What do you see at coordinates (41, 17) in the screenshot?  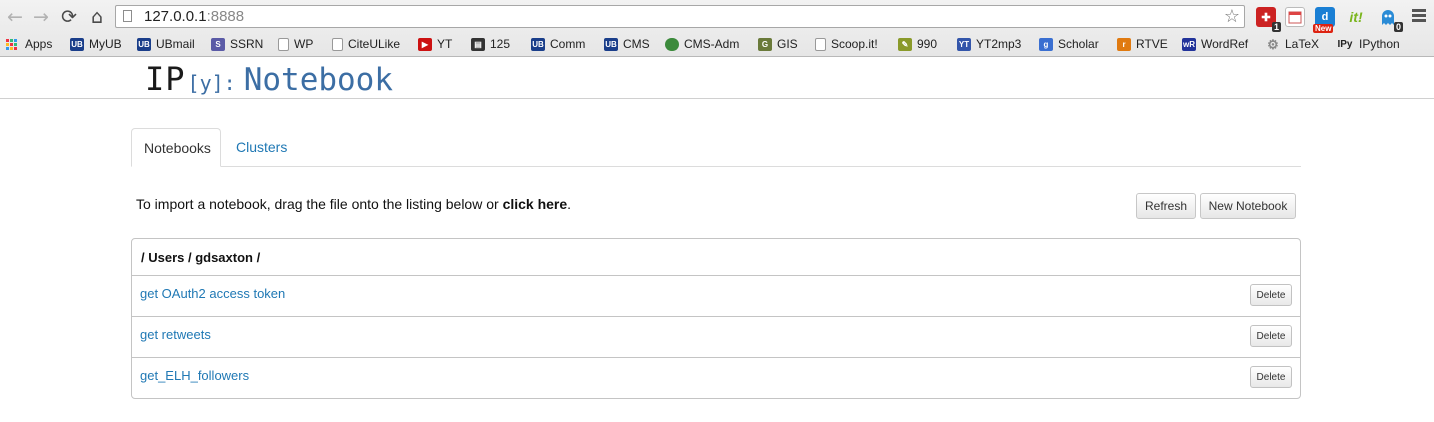 I see `forward-arrow-icon: →` at bounding box center [41, 17].